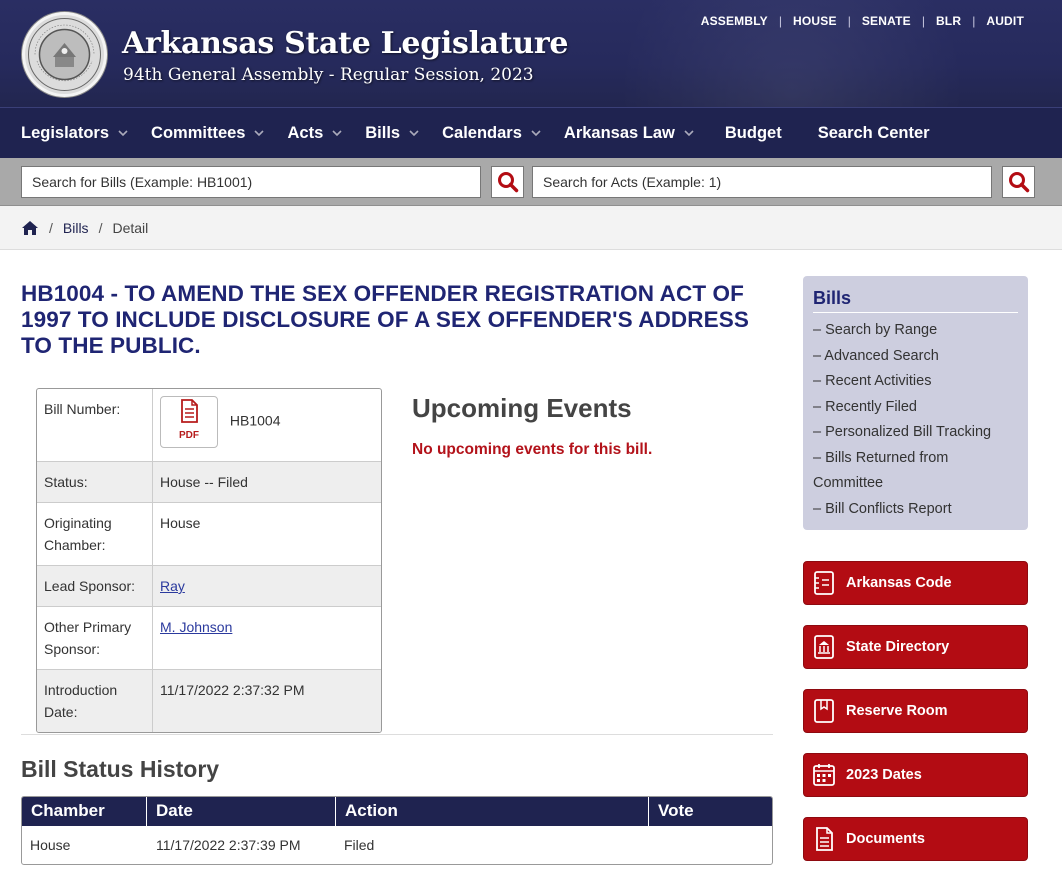 The image size is (1062, 876). I want to click on top-link-audit: AUDIT, so click(1005, 21).